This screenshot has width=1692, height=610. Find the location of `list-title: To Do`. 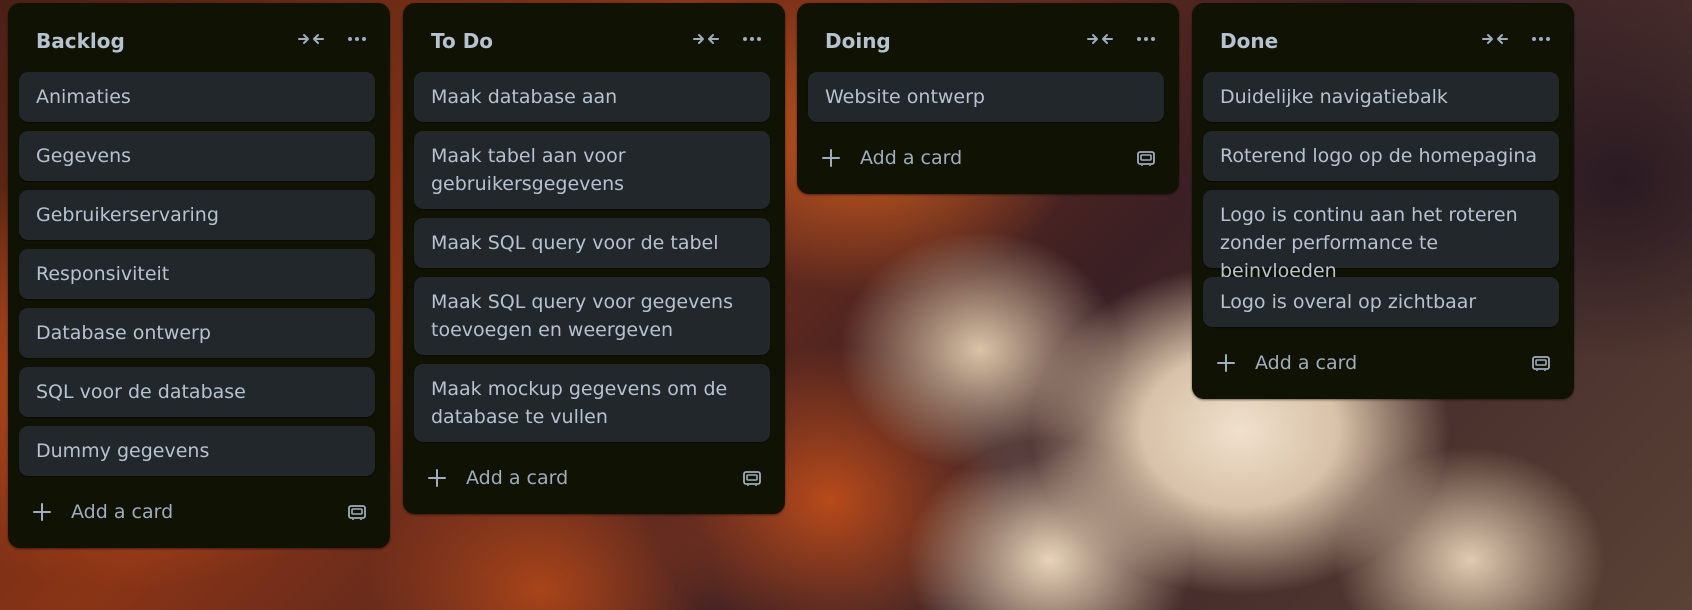

list-title: To Do is located at coordinates (462, 41).